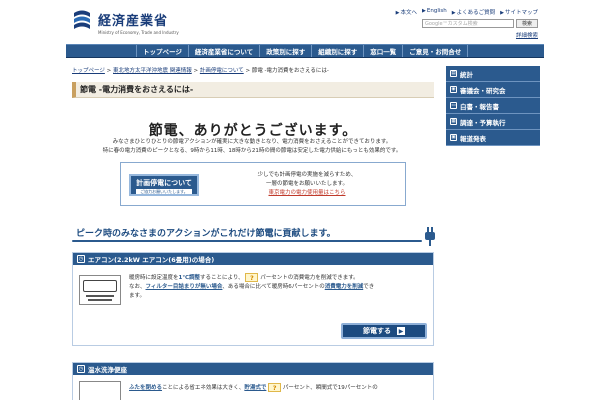  Describe the element at coordinates (330, 388) in the screenshot. I see `text-span: パーセント、瞬間式で19パーセントの` at that location.